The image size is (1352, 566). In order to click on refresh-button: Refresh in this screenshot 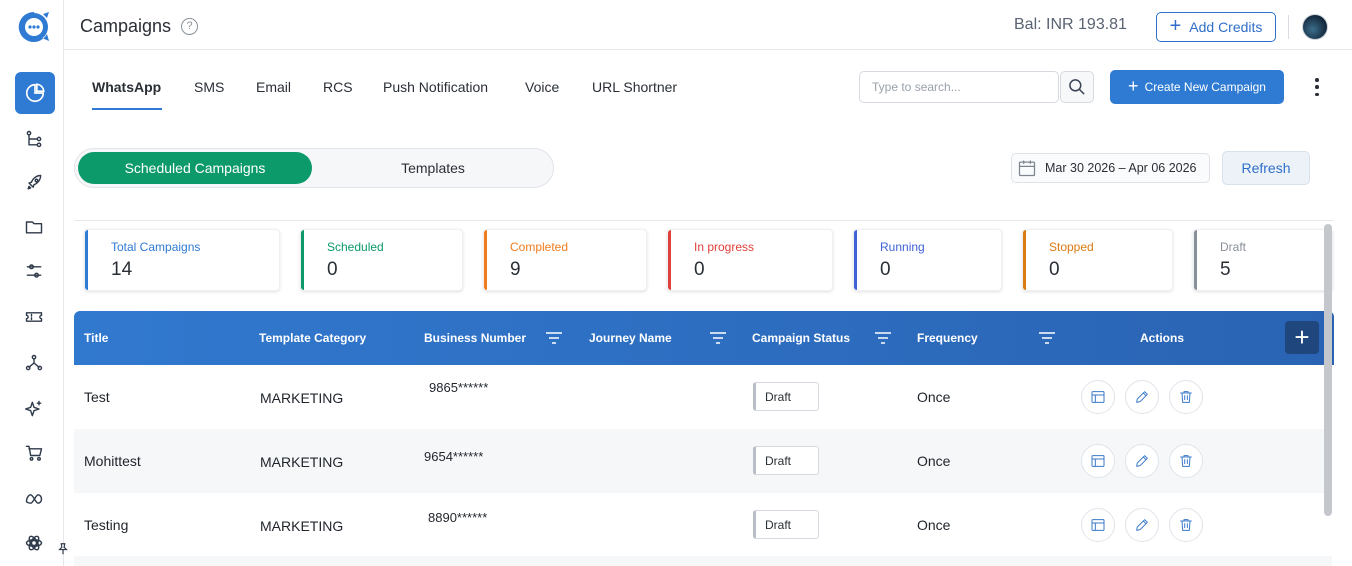, I will do `click(1266, 168)`.